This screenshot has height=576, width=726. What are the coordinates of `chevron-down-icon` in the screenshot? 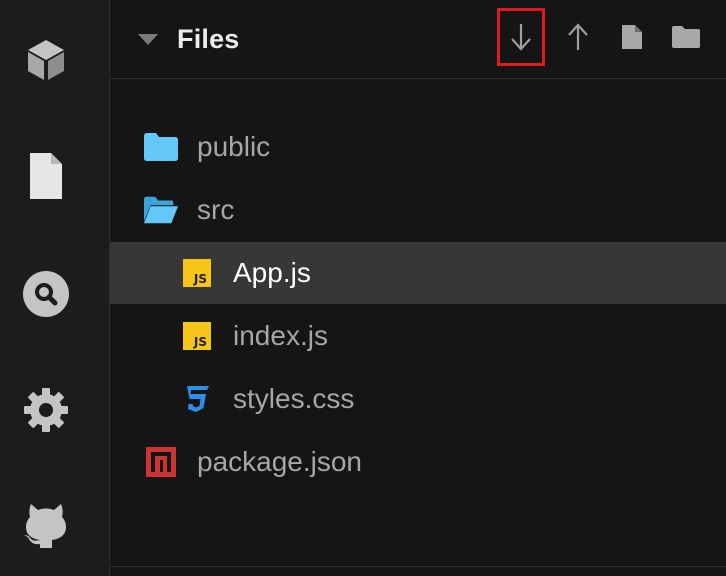 It's located at (148, 39).